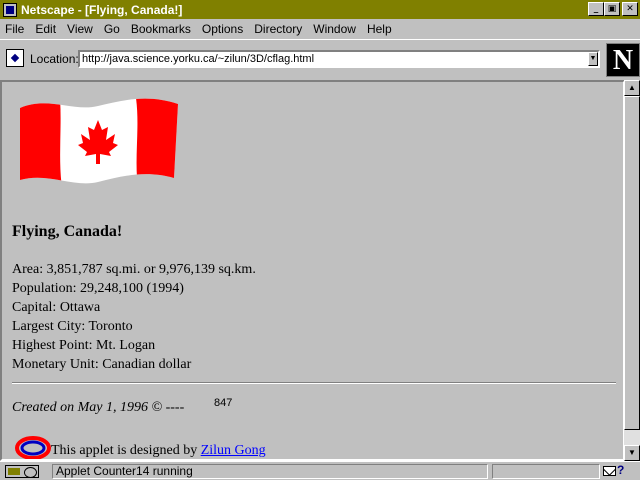 Image resolution: width=640 pixels, height=480 pixels. What do you see at coordinates (623, 60) in the screenshot?
I see `netscape-logo-icon: N` at bounding box center [623, 60].